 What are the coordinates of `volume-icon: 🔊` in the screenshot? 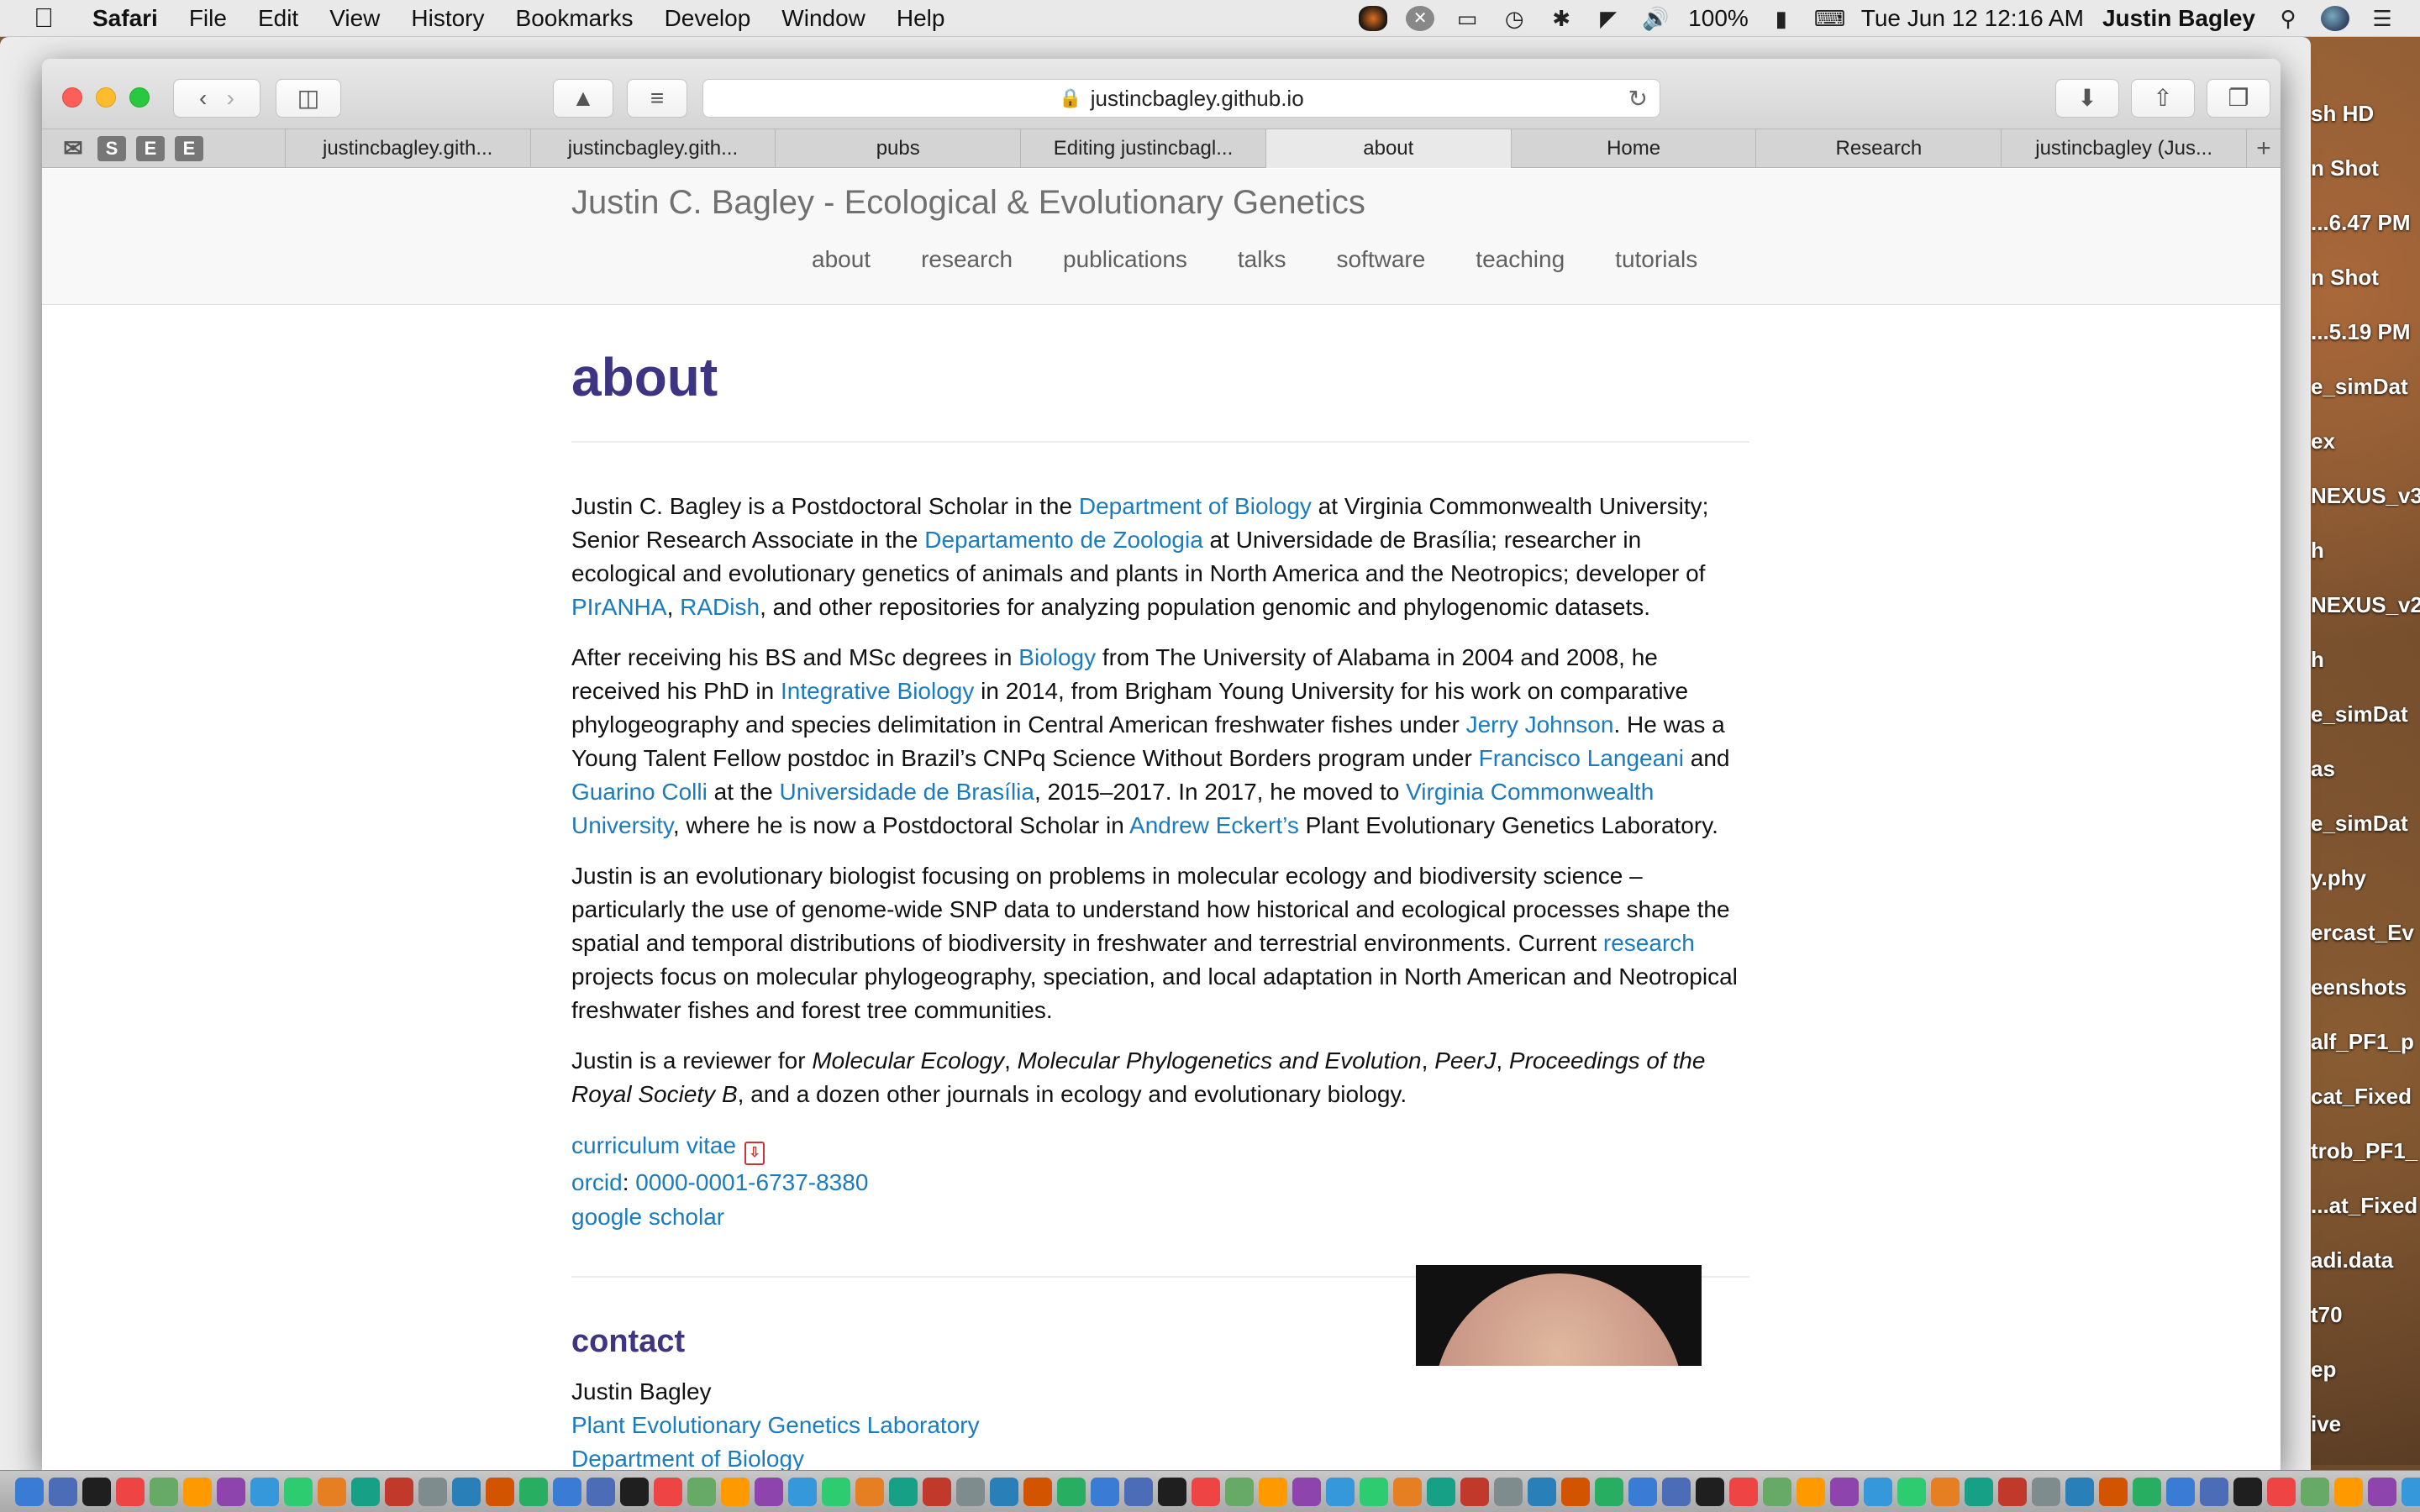 It's located at (1655, 18).